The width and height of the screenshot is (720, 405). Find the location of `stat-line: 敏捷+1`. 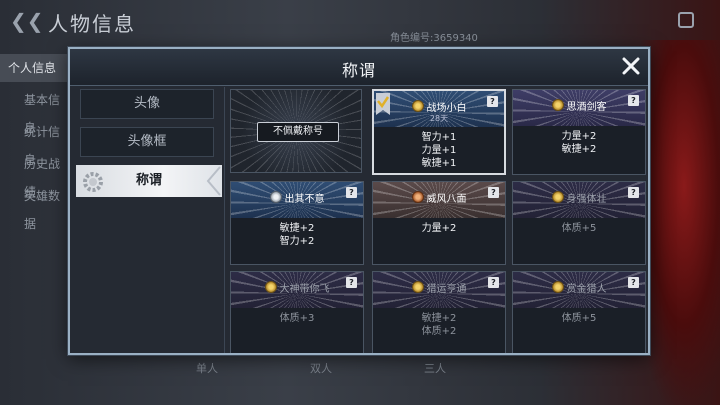

stat-line: 敏捷+1 is located at coordinates (439, 163).